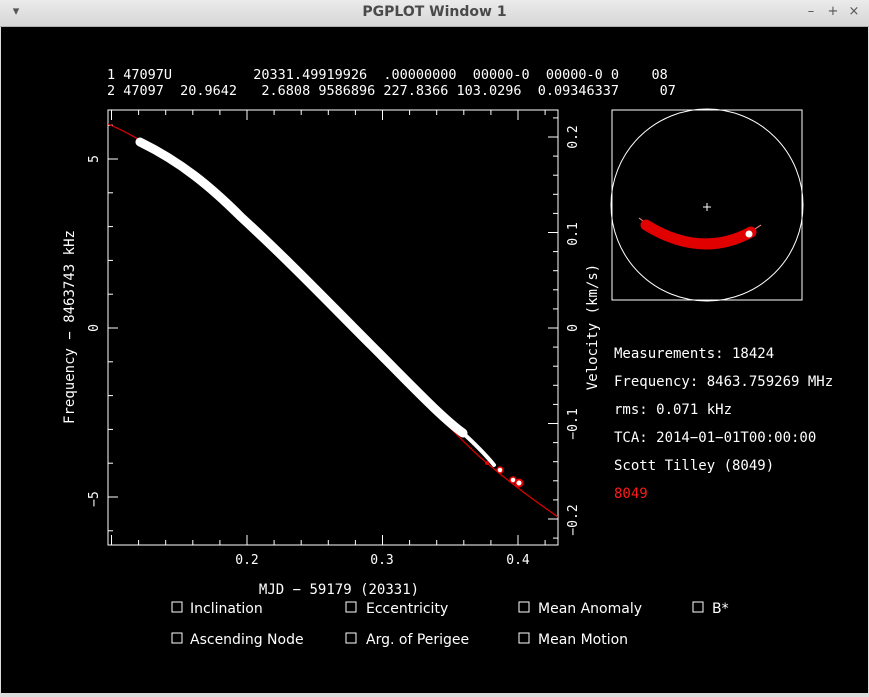 The image size is (869, 697). What do you see at coordinates (694, 354) in the screenshot?
I see `info-measurements: Measurements: 18424` at bounding box center [694, 354].